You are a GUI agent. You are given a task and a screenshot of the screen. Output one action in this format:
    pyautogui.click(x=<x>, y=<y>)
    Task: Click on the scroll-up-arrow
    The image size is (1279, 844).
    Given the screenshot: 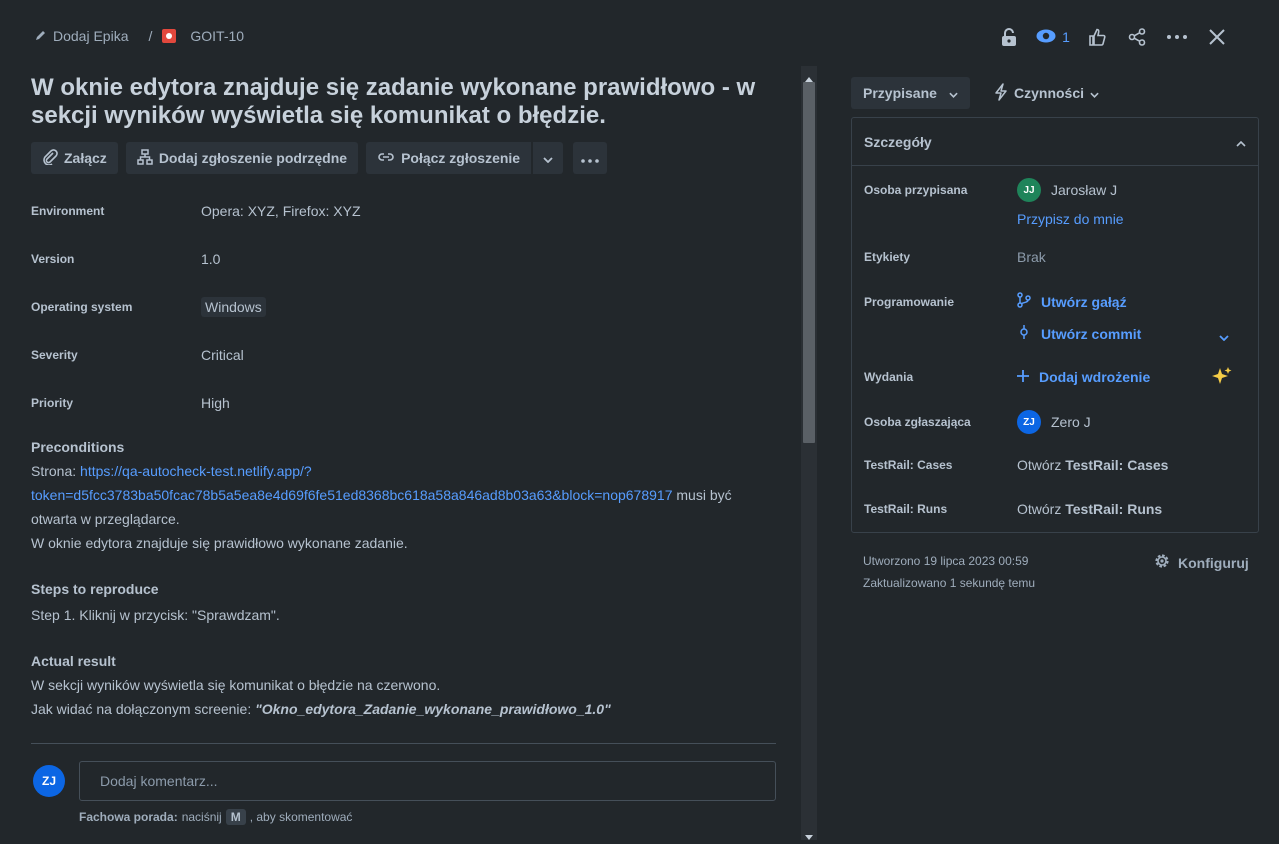 What is the action you would take?
    pyautogui.click(x=809, y=77)
    